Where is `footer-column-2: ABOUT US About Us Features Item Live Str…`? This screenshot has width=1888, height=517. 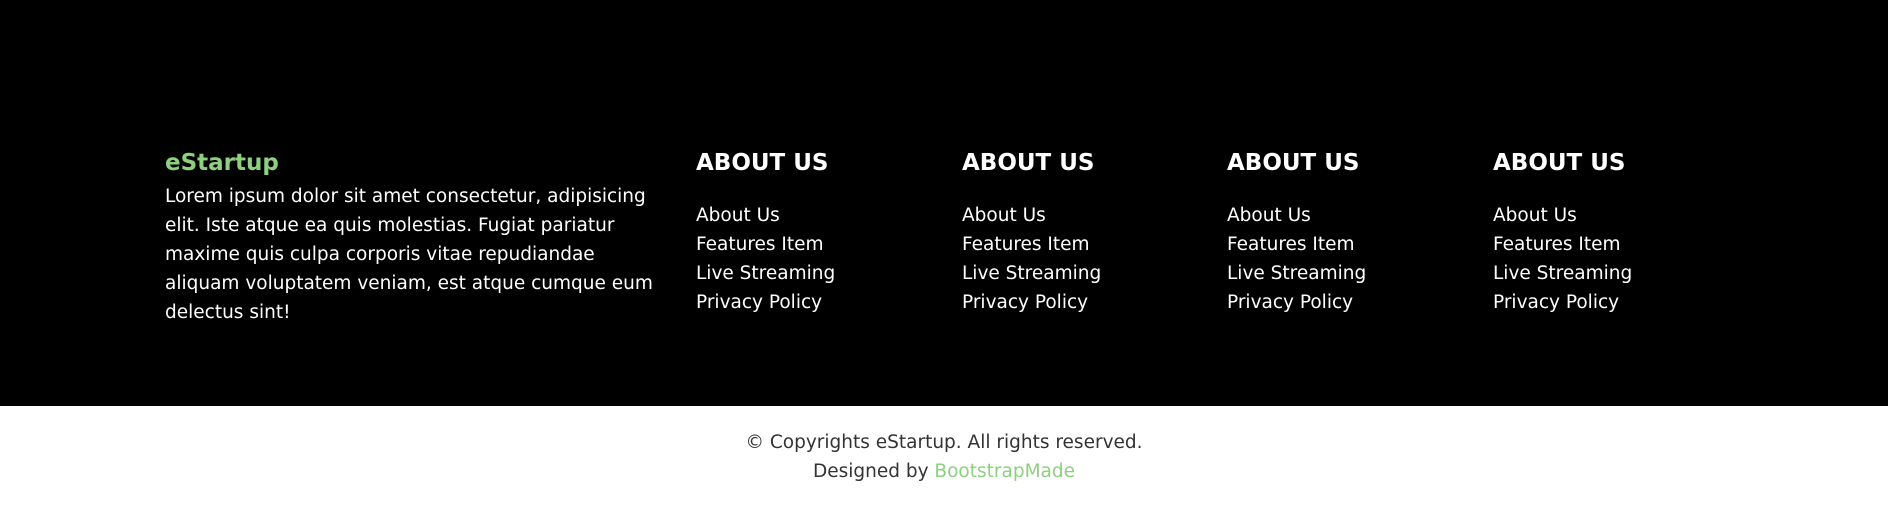 footer-column-2: ABOUT US About Us Features Item Live Str… is located at coordinates (1082, 232).